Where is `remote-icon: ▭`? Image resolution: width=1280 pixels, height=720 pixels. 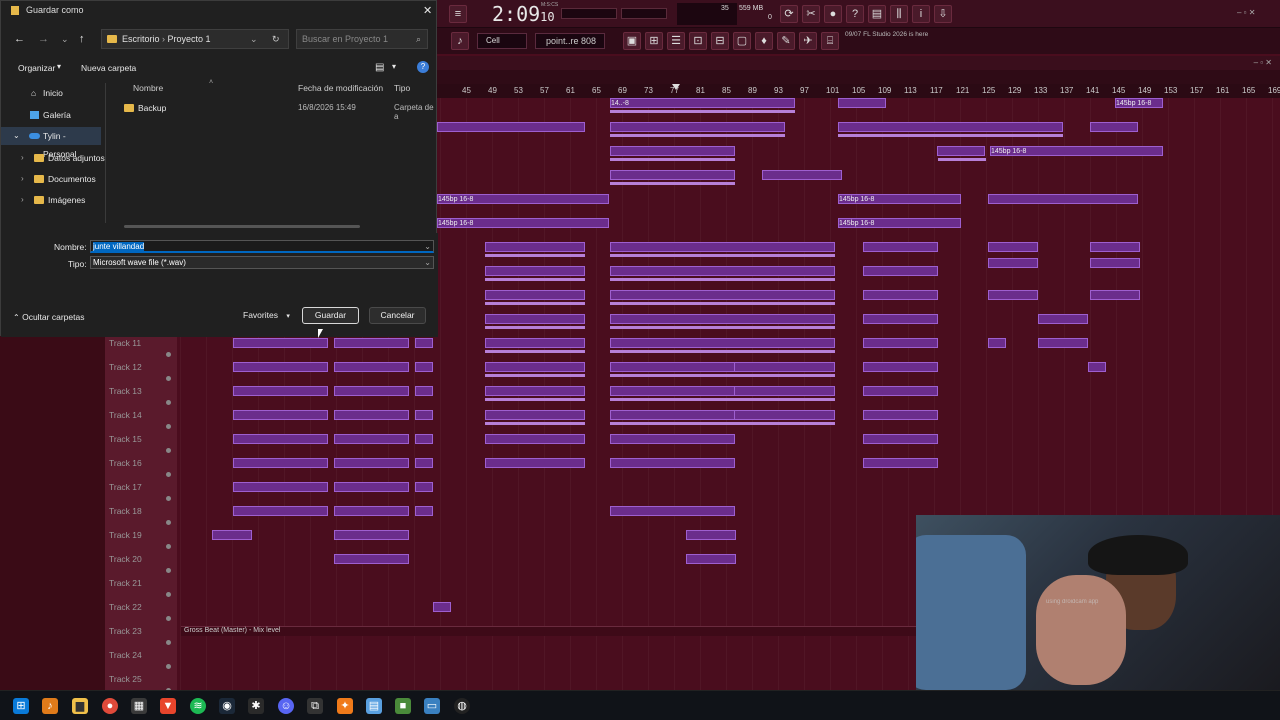 remote-icon: ▭ is located at coordinates (432, 706).